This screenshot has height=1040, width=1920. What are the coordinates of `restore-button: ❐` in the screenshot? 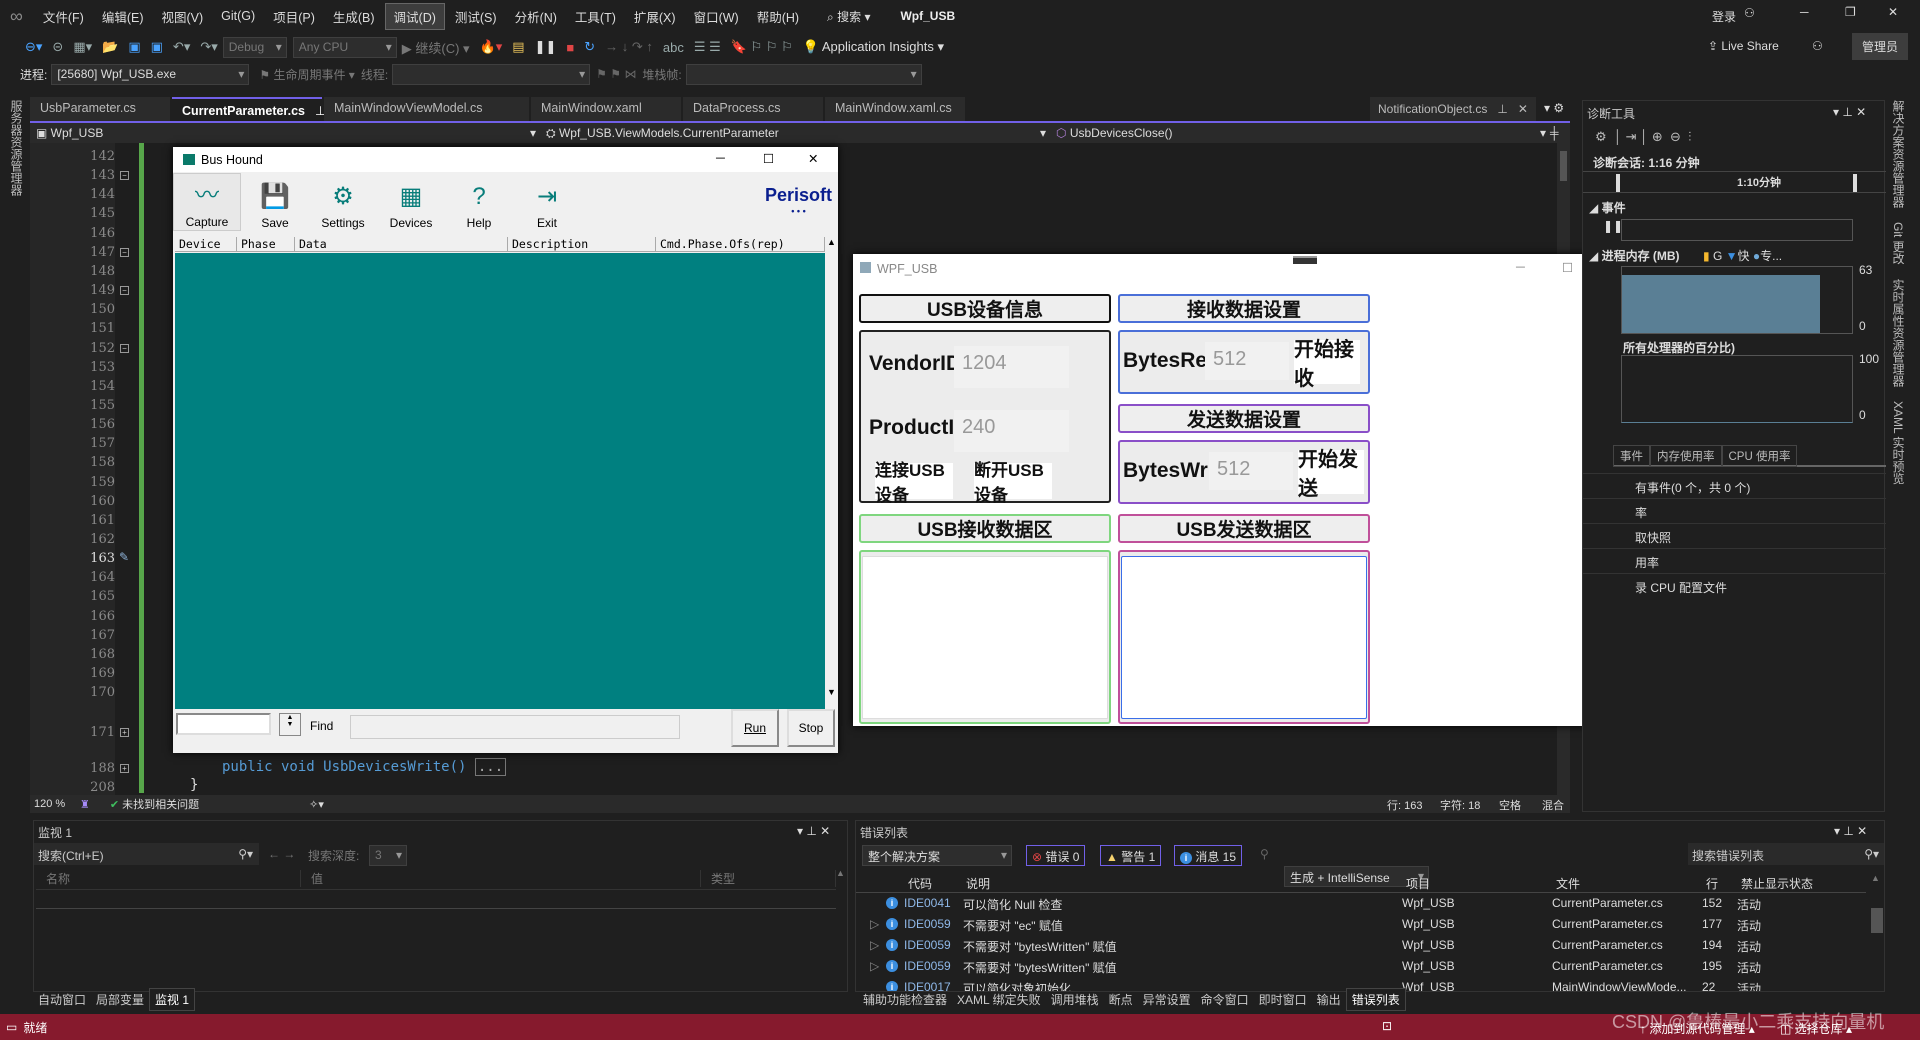 It's located at (1850, 12).